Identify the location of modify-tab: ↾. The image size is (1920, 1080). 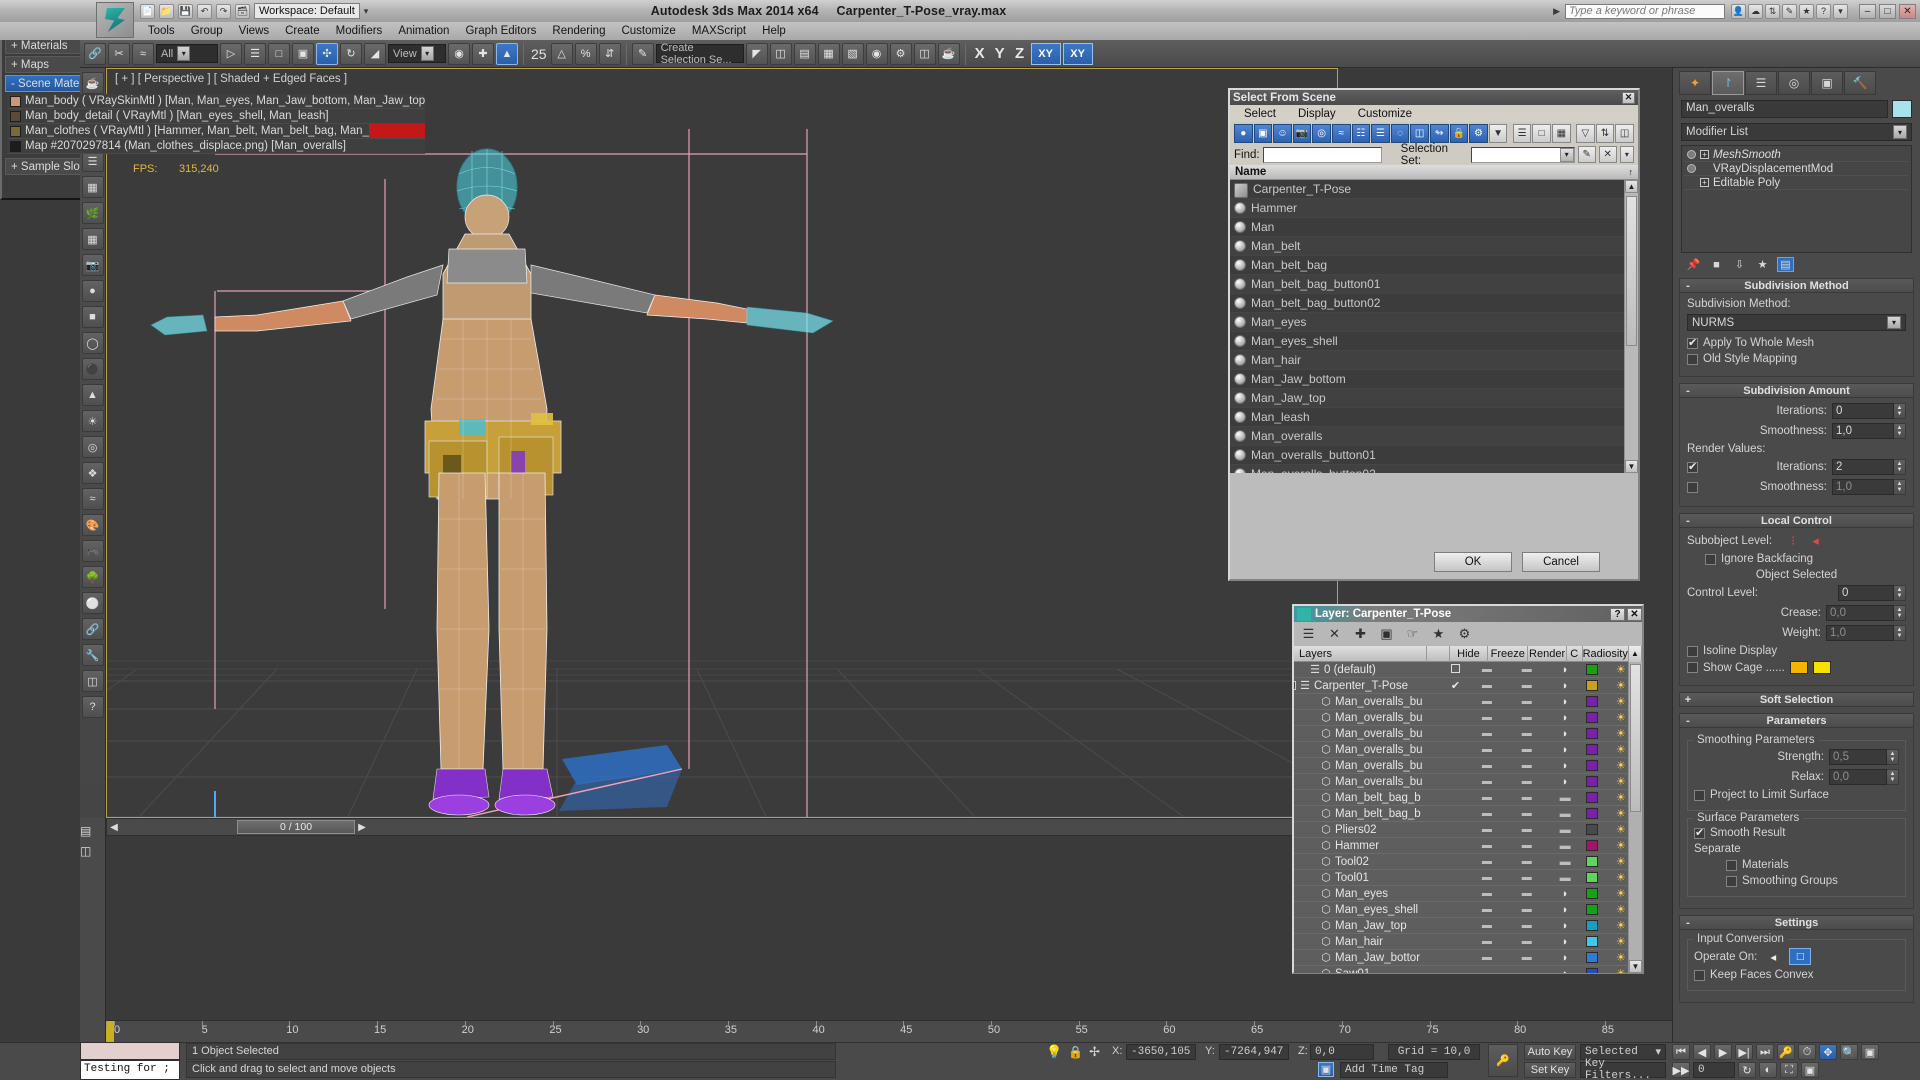
(1728, 83).